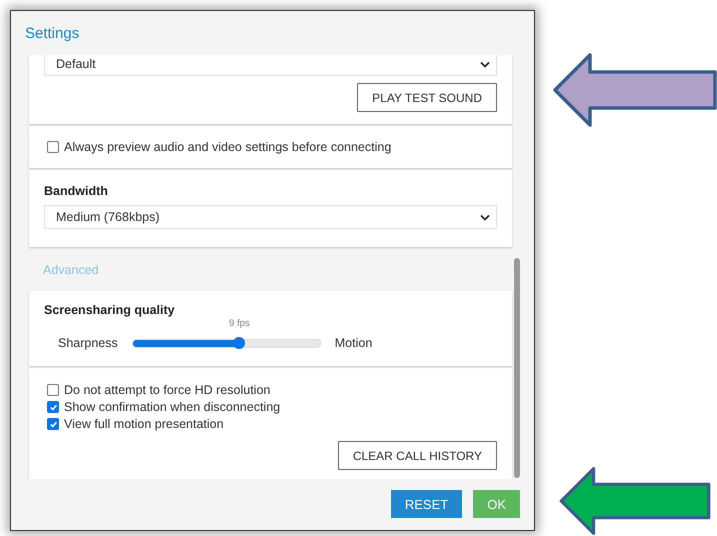 Image resolution: width=717 pixels, height=536 pixels. Describe the element at coordinates (427, 97) in the screenshot. I see `play-test-sound-button: PLAY TEST SOUND` at that location.